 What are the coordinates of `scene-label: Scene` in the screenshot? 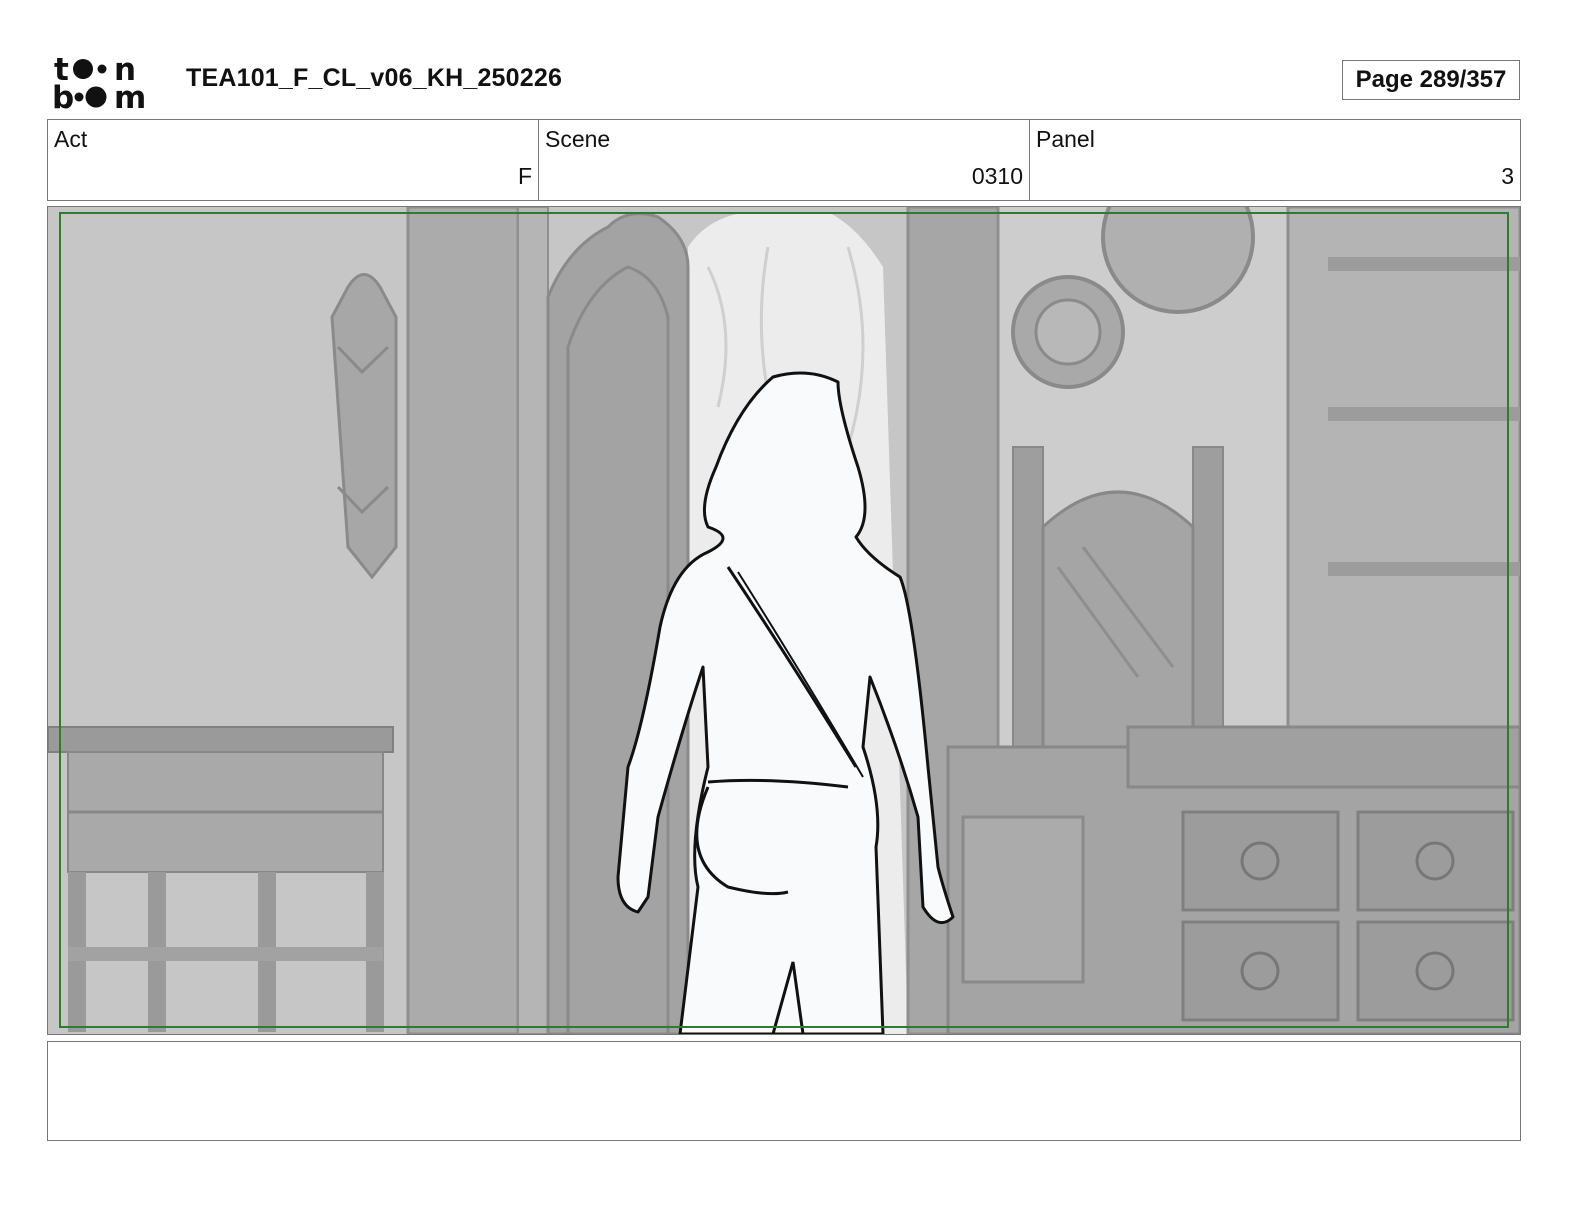 It's located at (578, 139).